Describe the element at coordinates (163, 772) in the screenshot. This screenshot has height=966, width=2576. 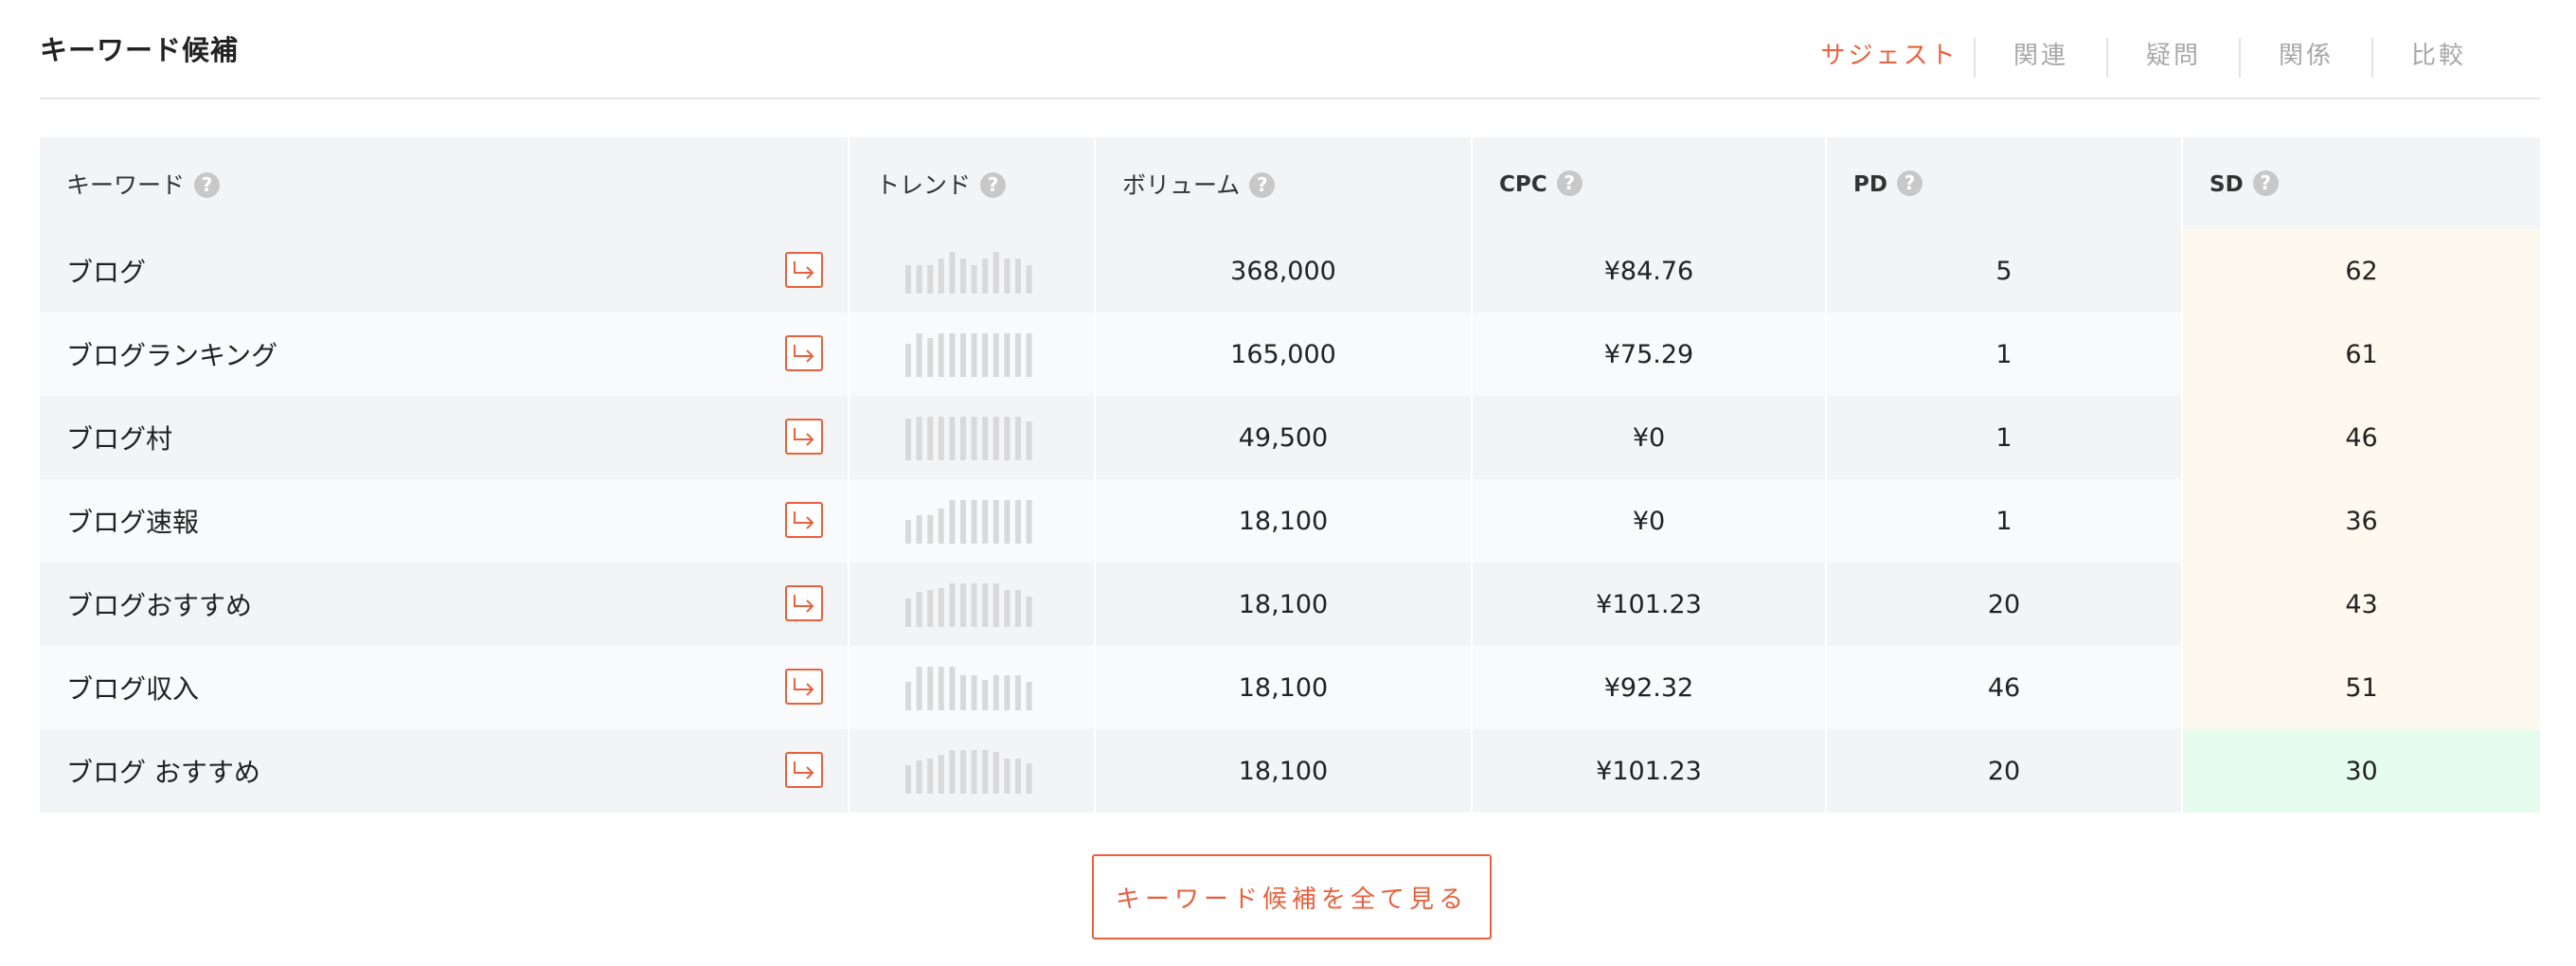
I see `keyword-text: ブログ おすすめ` at that location.